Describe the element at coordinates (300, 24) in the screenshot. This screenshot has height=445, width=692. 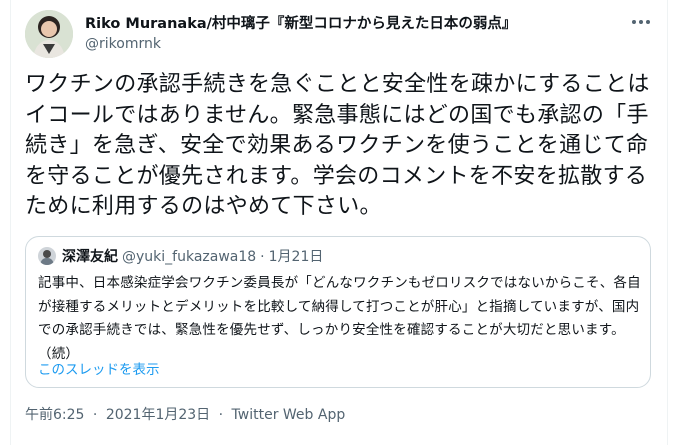
I see `author-display-name: Riko Muranaka/村中璃子『新型コロナから見えた日本の弱点』` at that location.